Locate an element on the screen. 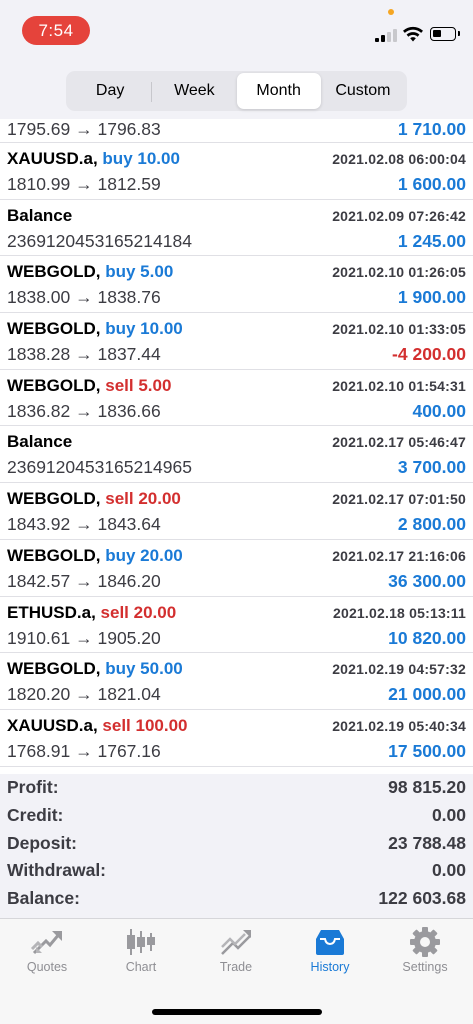 The width and height of the screenshot is (473, 1024). row-value: 1 600.00 is located at coordinates (431, 184).